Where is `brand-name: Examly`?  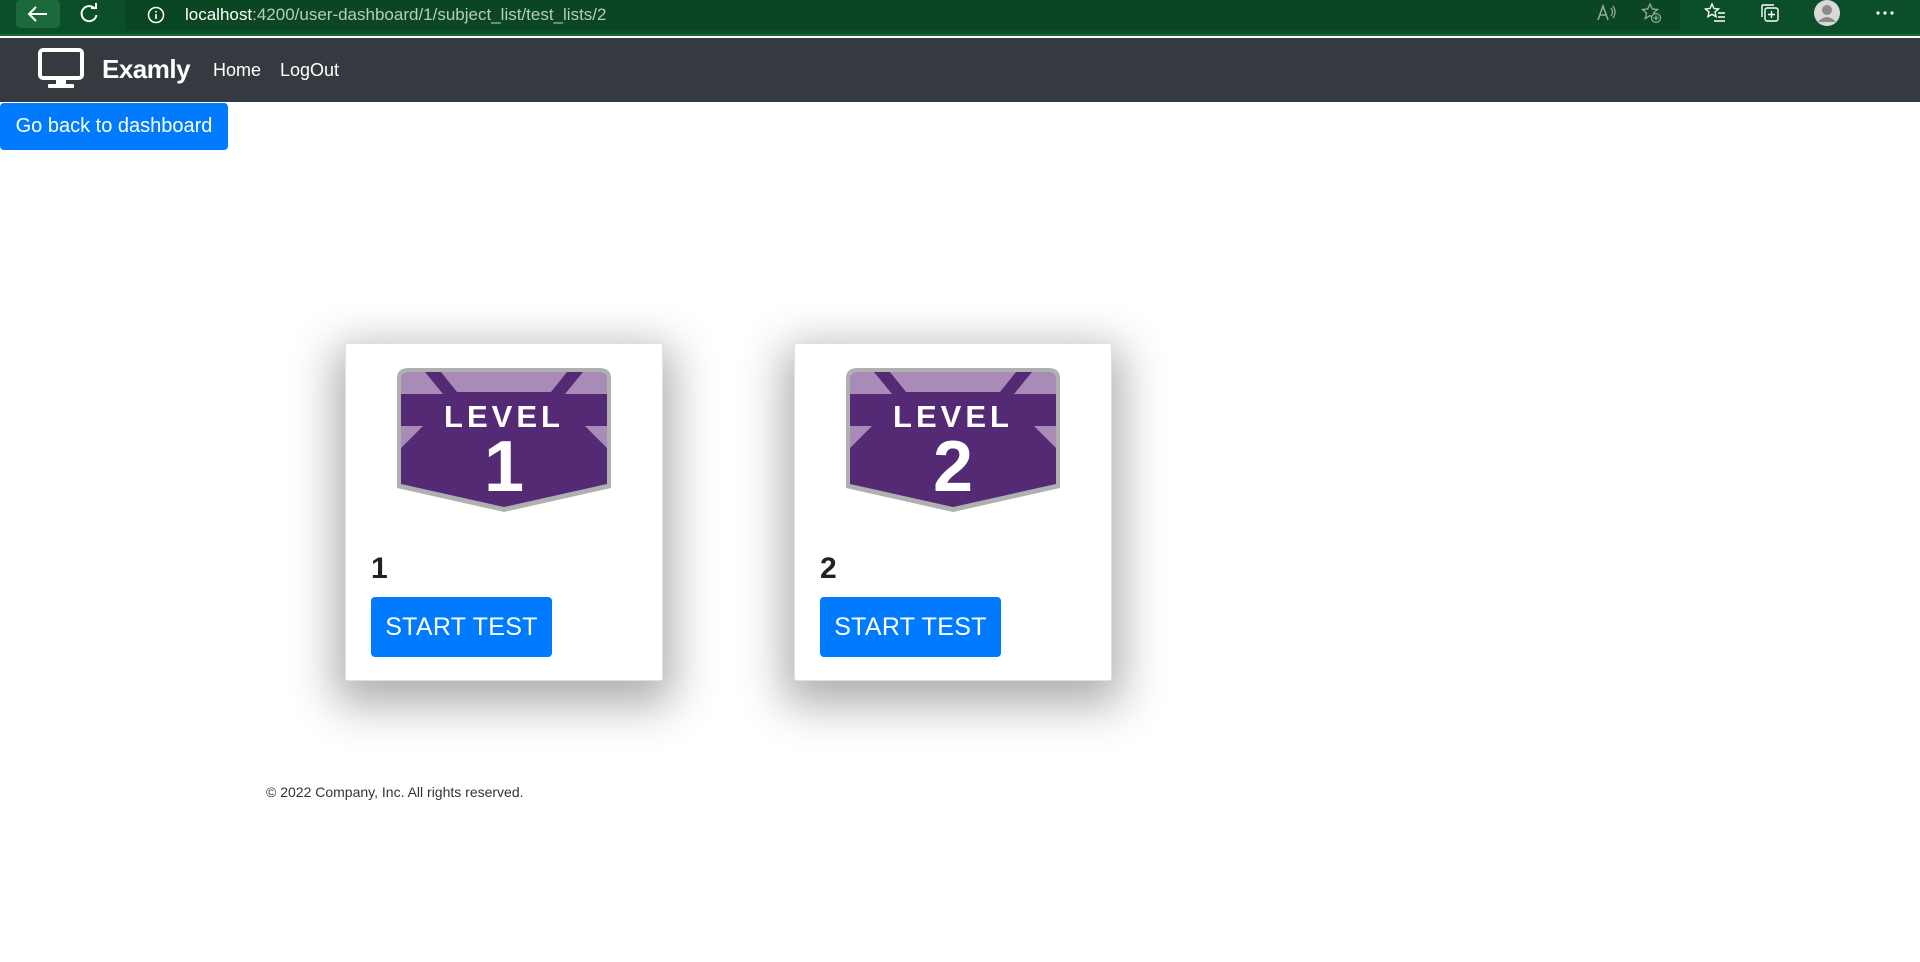
brand-name: Examly is located at coordinates (146, 68).